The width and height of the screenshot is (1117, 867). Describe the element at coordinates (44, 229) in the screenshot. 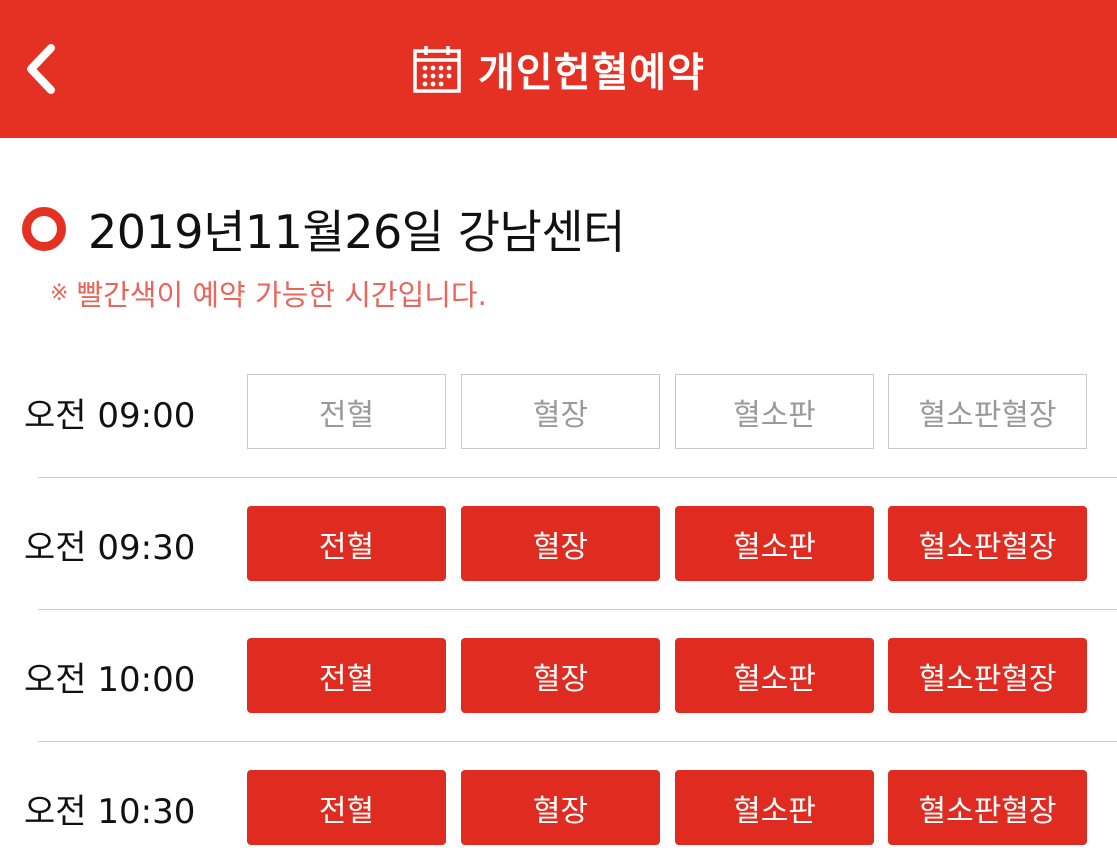

I see `circle-bullet-icon` at that location.